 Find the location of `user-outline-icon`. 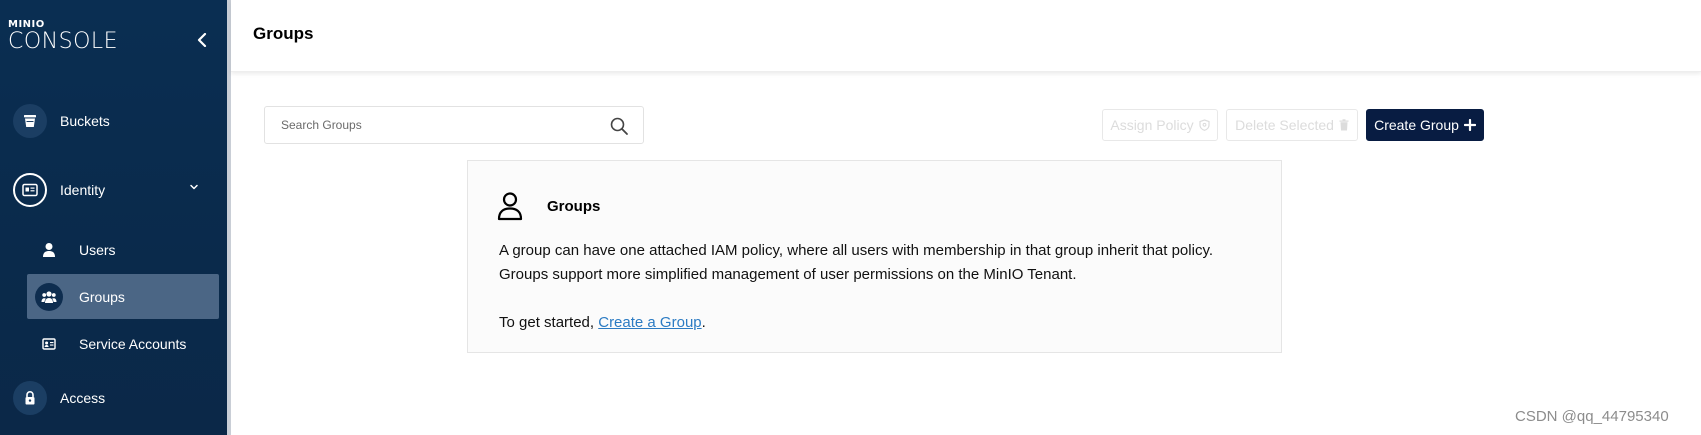

user-outline-icon is located at coordinates (510, 206).